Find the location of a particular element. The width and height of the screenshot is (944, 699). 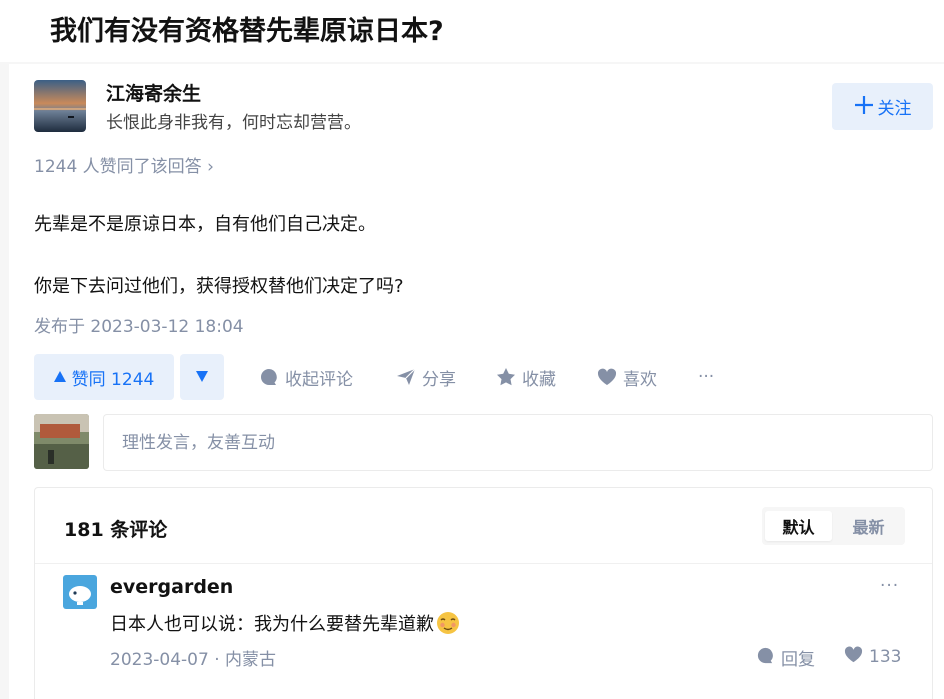

follow-button: 关注 is located at coordinates (882, 106).